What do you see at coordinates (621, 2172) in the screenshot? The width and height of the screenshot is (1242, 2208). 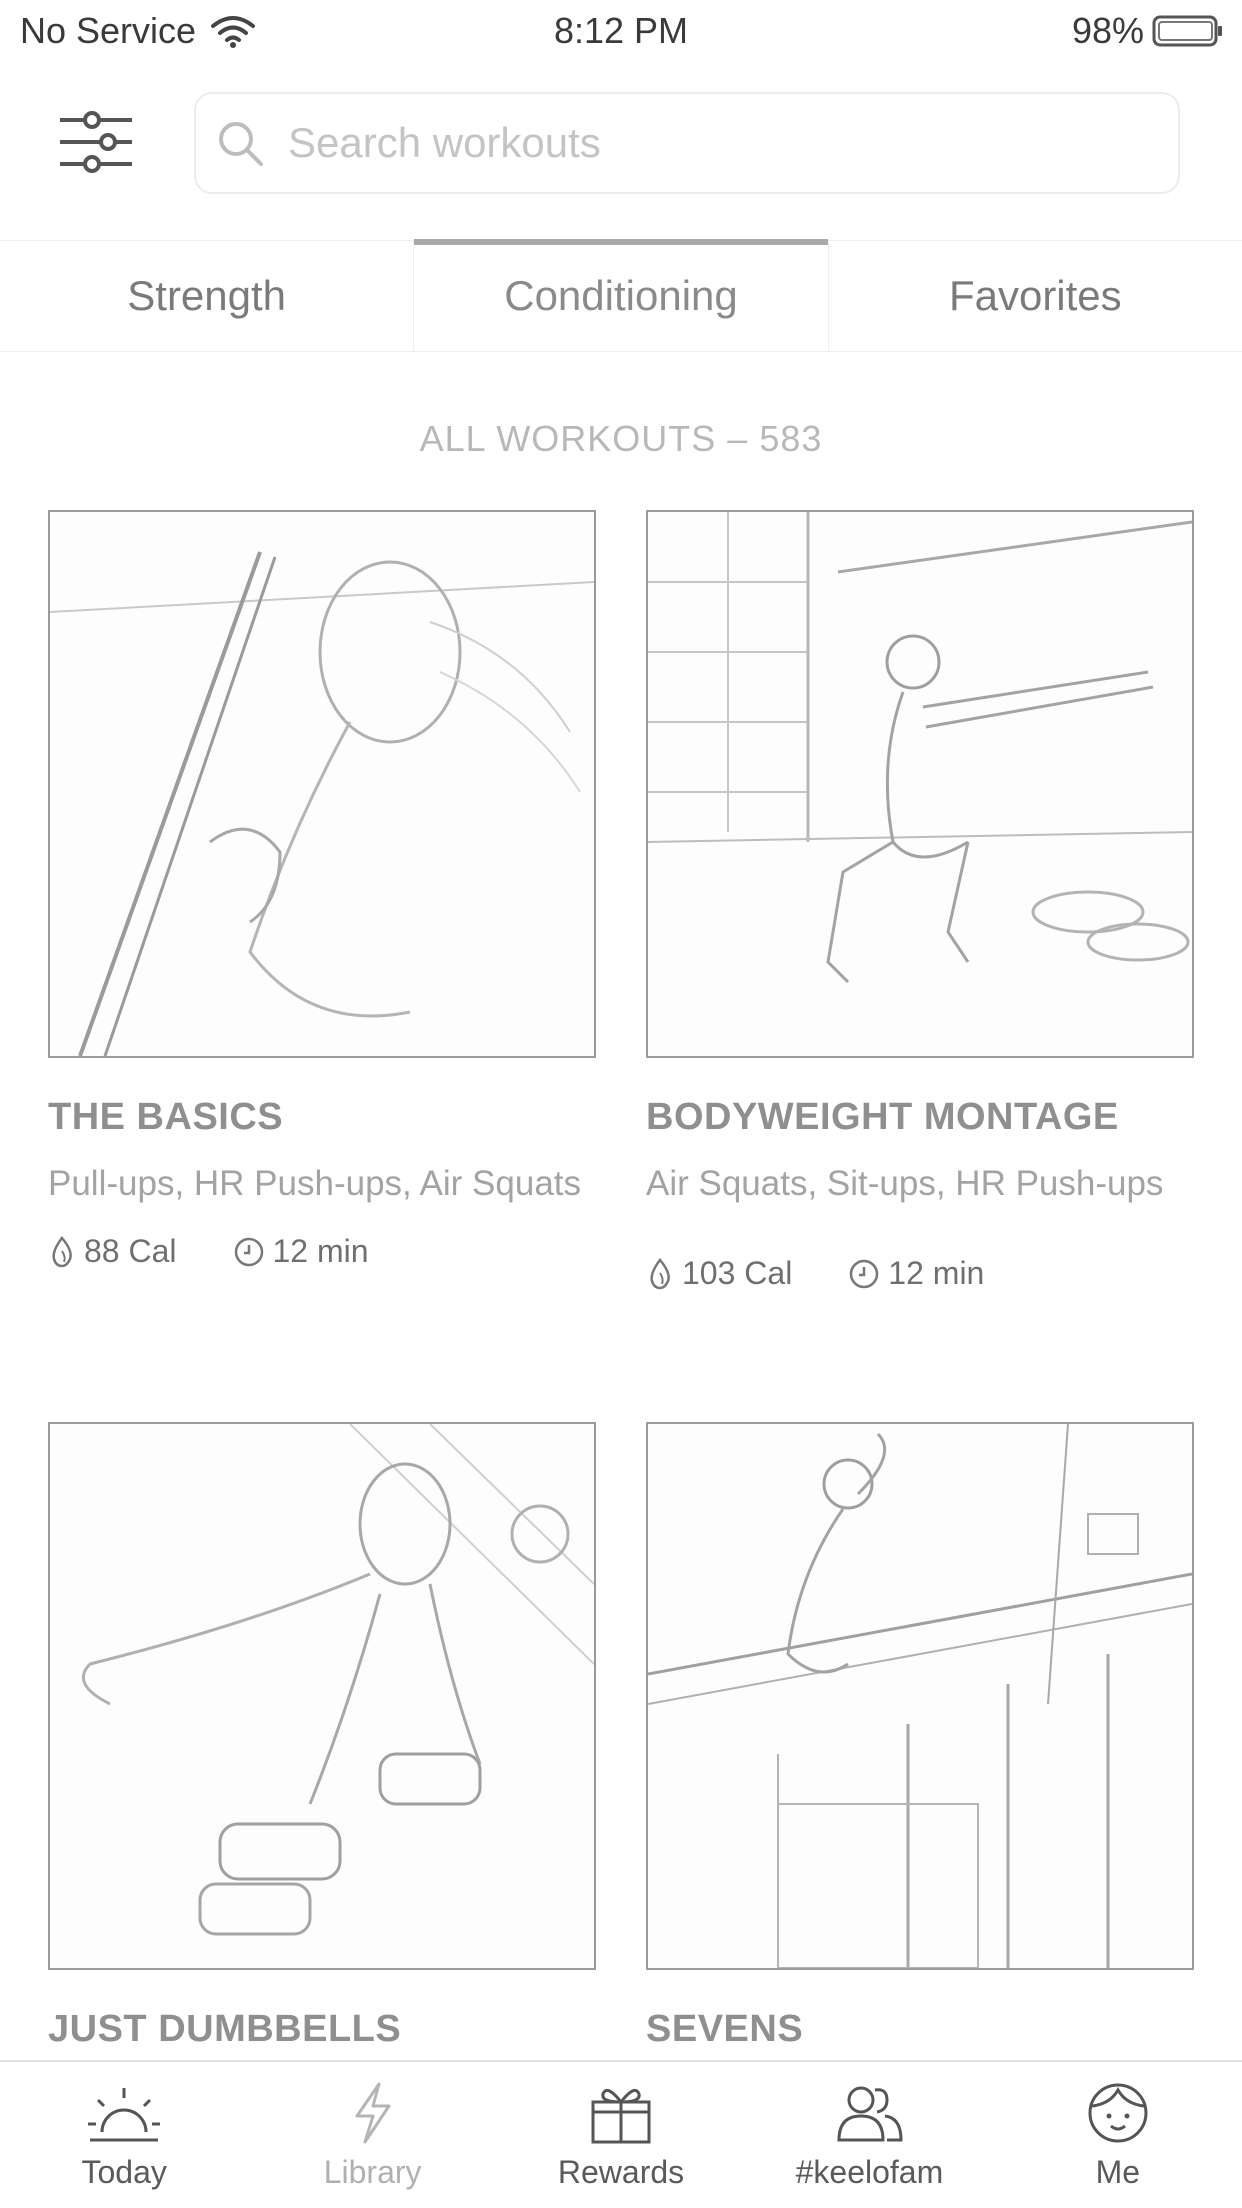 I see `tabbar-label: Rewards` at bounding box center [621, 2172].